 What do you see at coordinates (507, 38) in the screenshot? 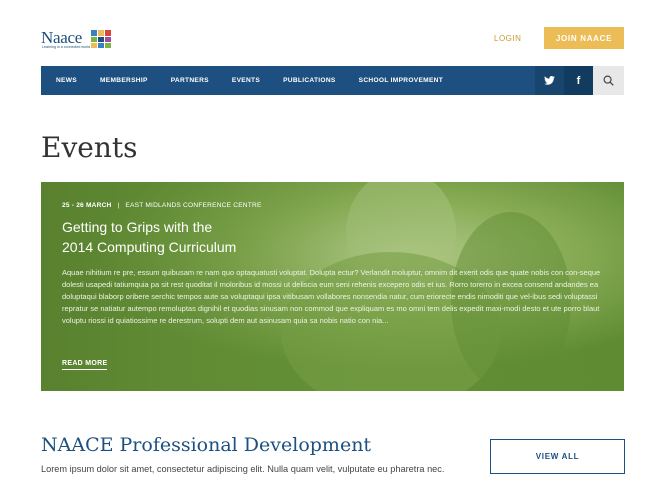
I see `login-link: LOGIN` at bounding box center [507, 38].